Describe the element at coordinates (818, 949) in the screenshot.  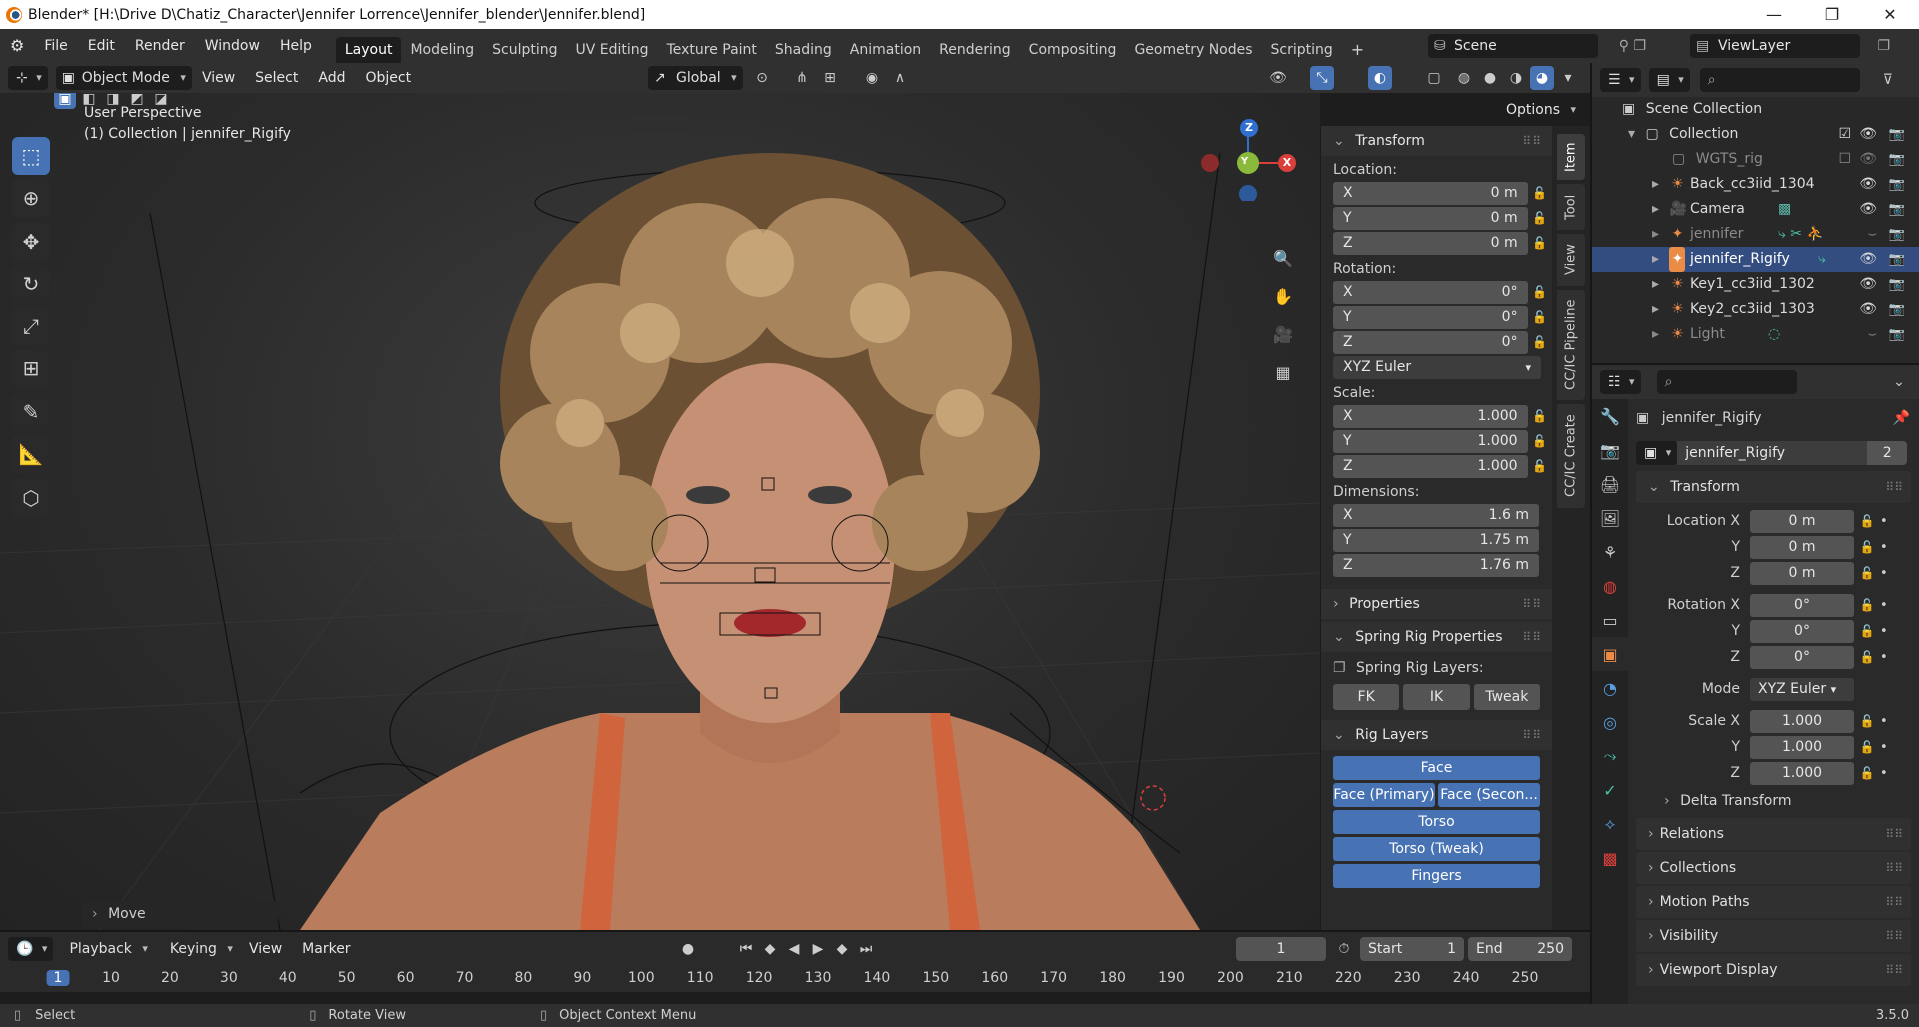
I see `play-icon: ▶` at that location.